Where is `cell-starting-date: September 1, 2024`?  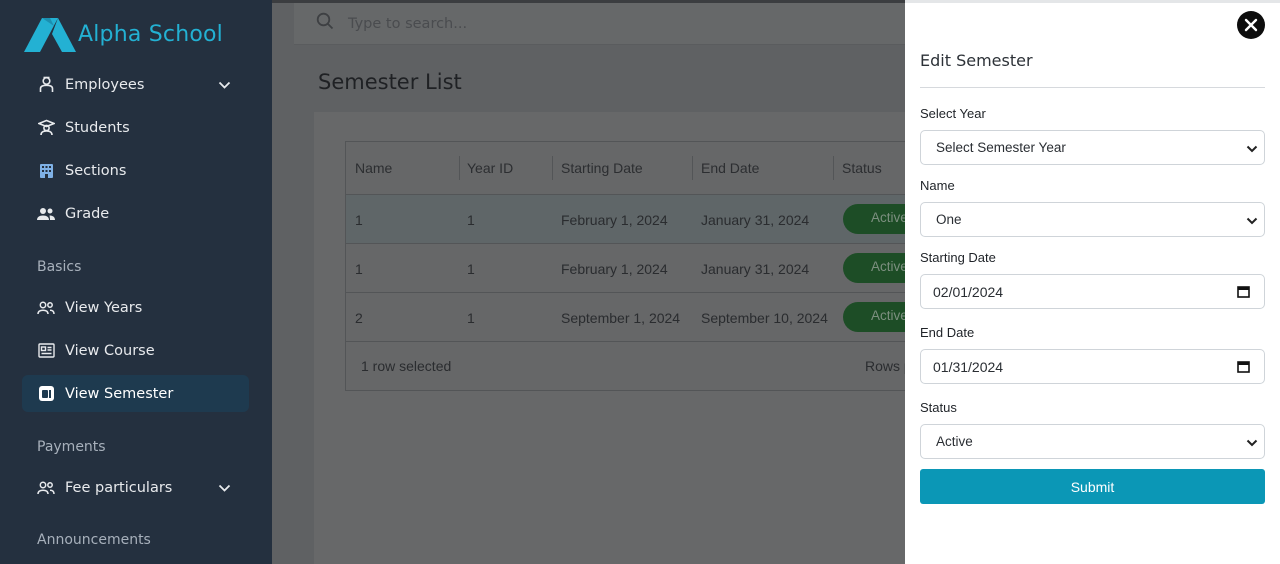
cell-starting-date: September 1, 2024 is located at coordinates (621, 318).